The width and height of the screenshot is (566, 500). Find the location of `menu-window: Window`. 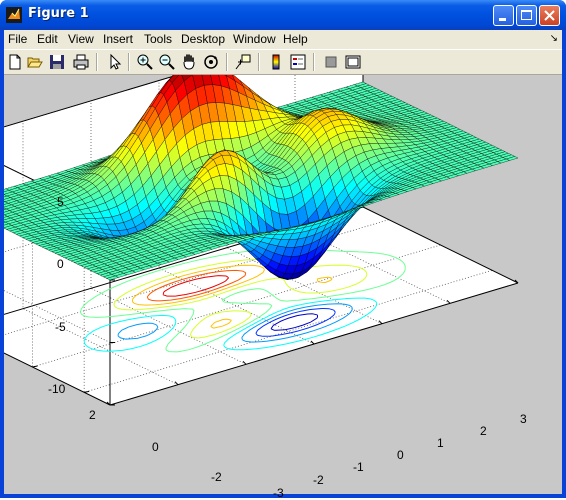

menu-window: Window is located at coordinates (254, 39).